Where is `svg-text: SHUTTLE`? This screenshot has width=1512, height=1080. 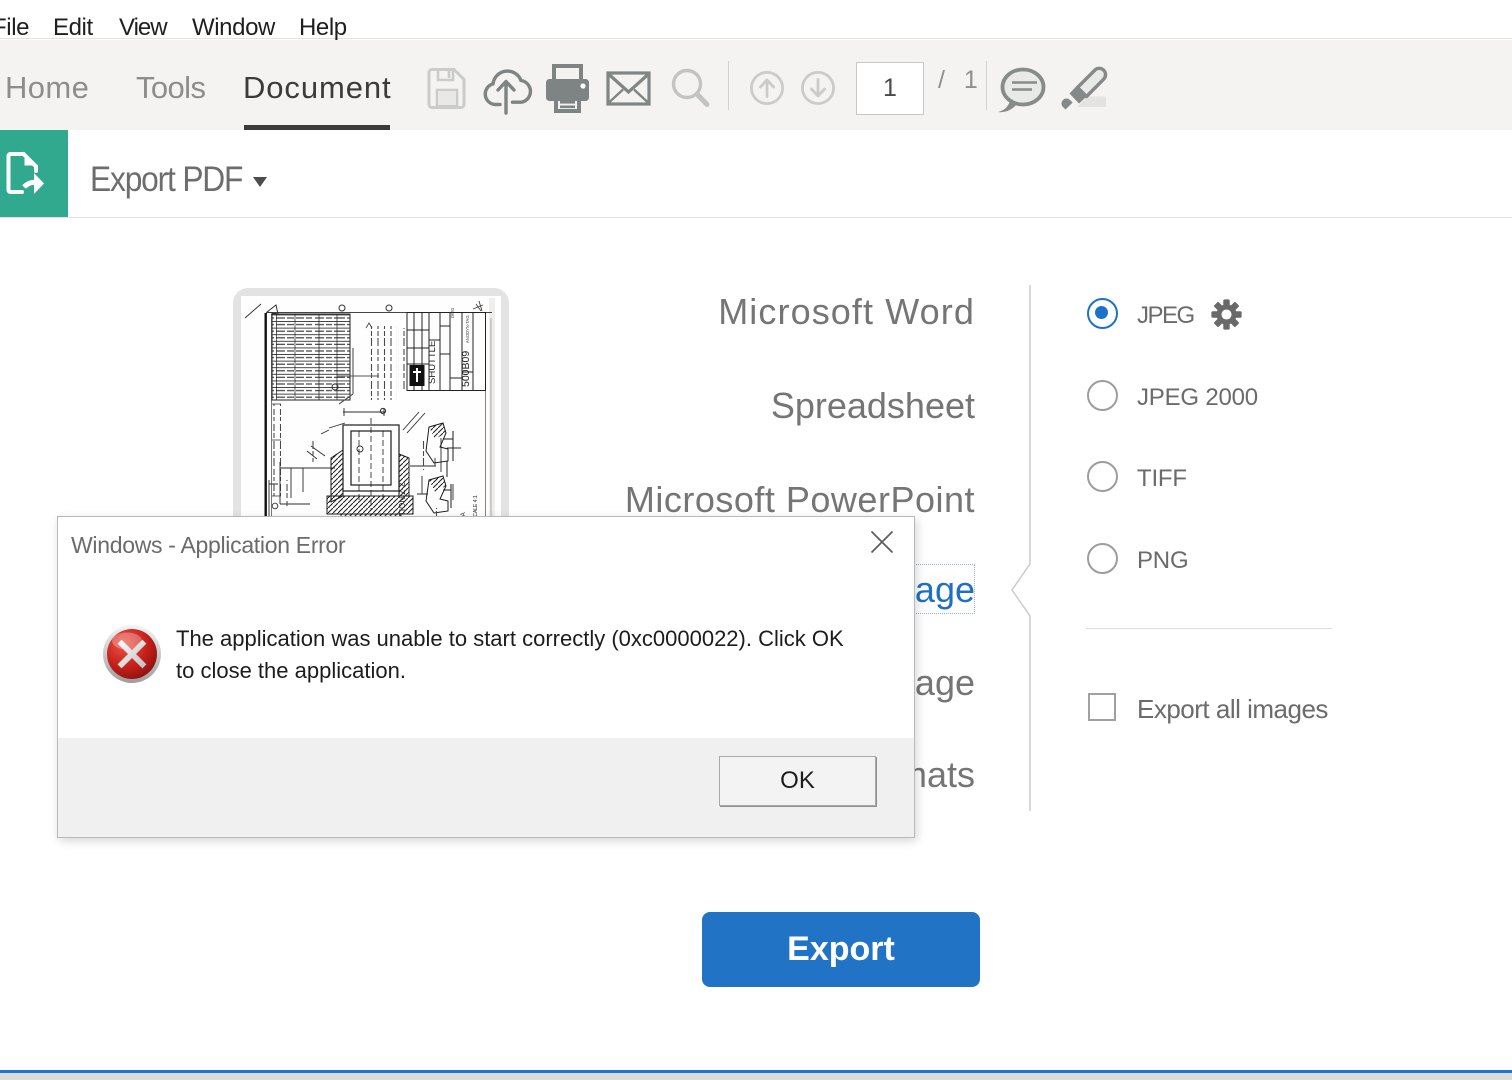
svg-text: SHUTTLE is located at coordinates (432, 362).